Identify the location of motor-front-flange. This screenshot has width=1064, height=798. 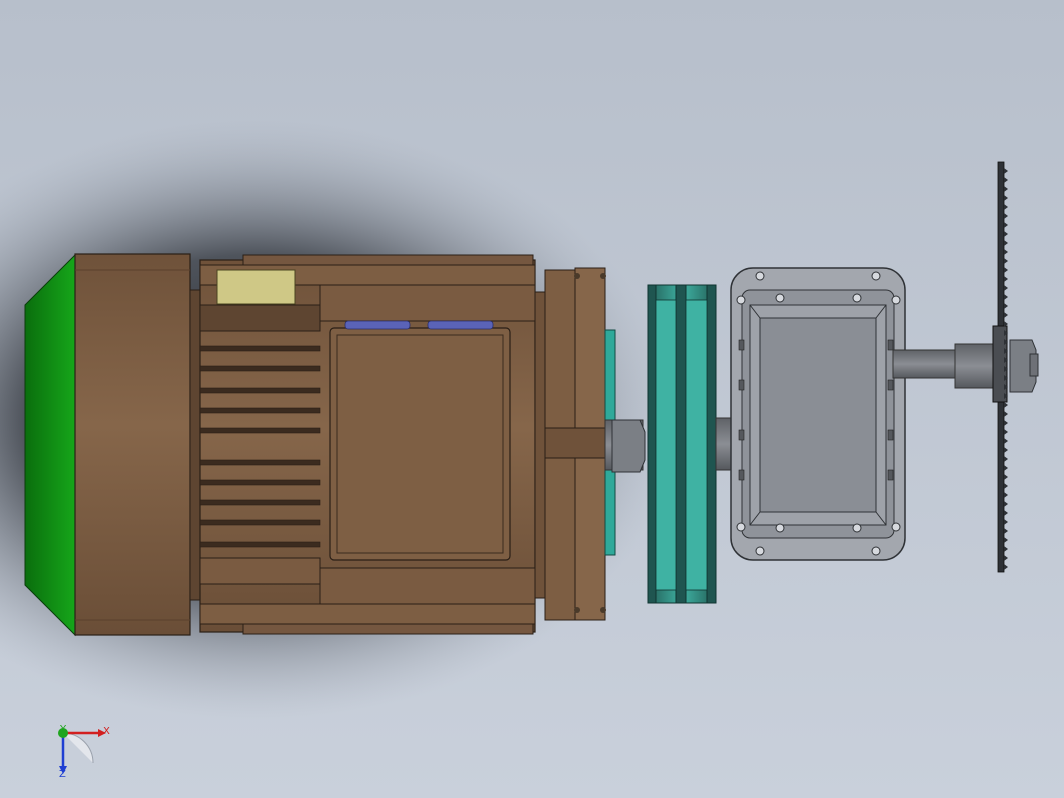
(570, 444).